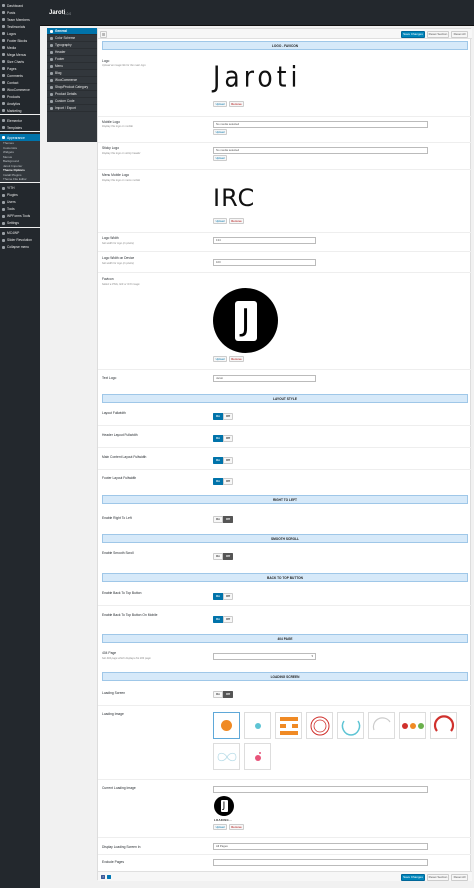  What do you see at coordinates (236, 827) in the screenshot?
I see `current-loading-remove-button: Remove` at bounding box center [236, 827].